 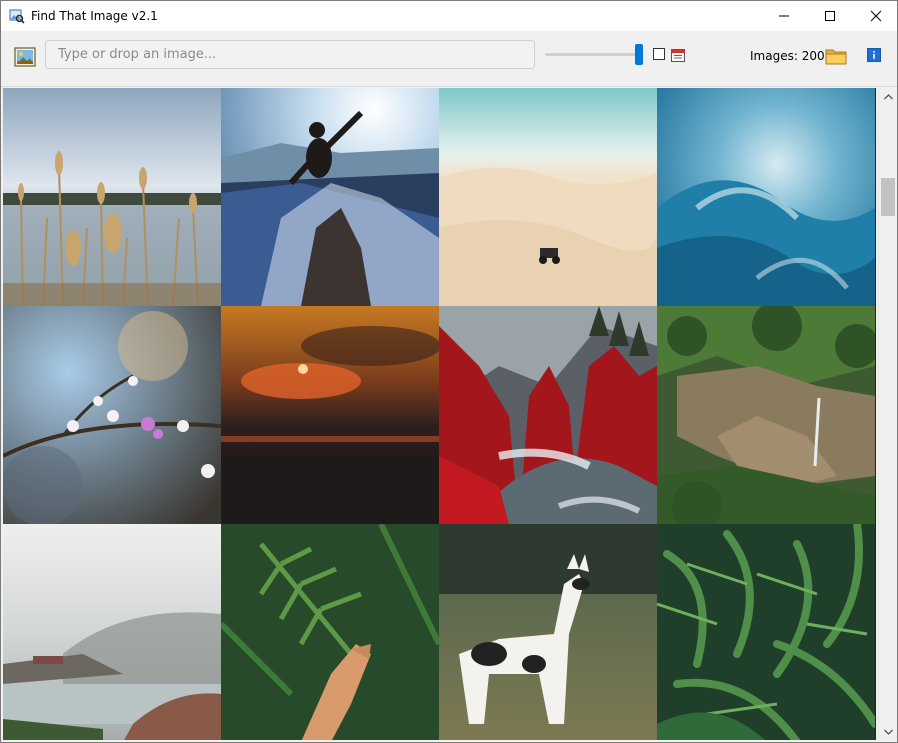 I want to click on image-thumbnail-hand-fern, so click(x=330, y=632).